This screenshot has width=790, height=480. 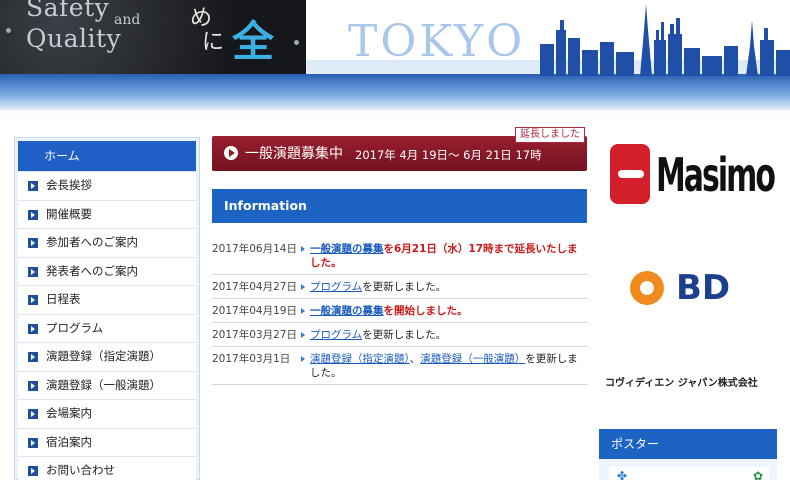 I want to click on list-item: 2017年03月27日 プログラムを更新しました。, so click(x=399, y=335).